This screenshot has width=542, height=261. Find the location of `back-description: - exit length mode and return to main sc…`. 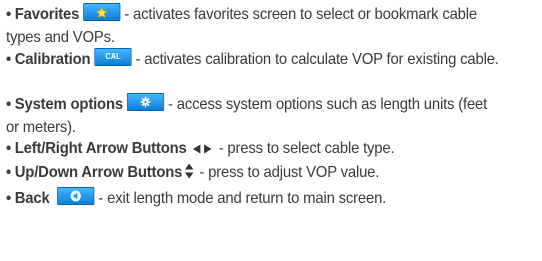

back-description: - exit length mode and return to main sc… is located at coordinates (240, 198).